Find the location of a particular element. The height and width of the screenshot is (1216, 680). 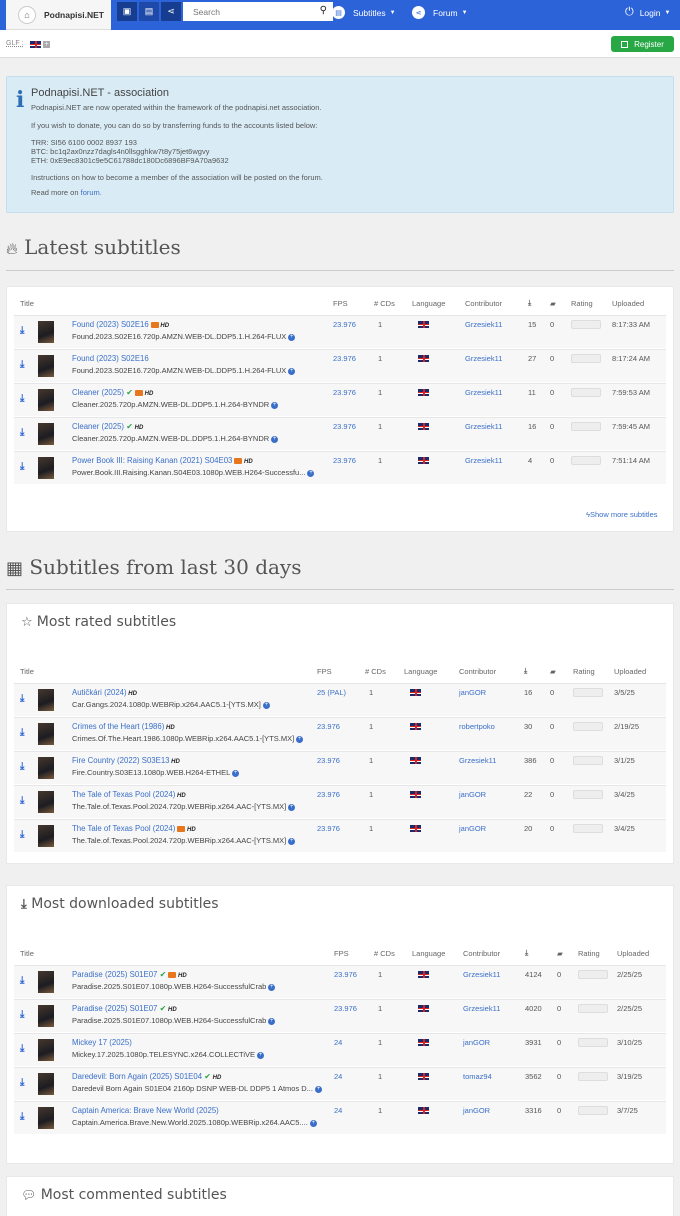

glf-label: GLF : is located at coordinates (15, 43).